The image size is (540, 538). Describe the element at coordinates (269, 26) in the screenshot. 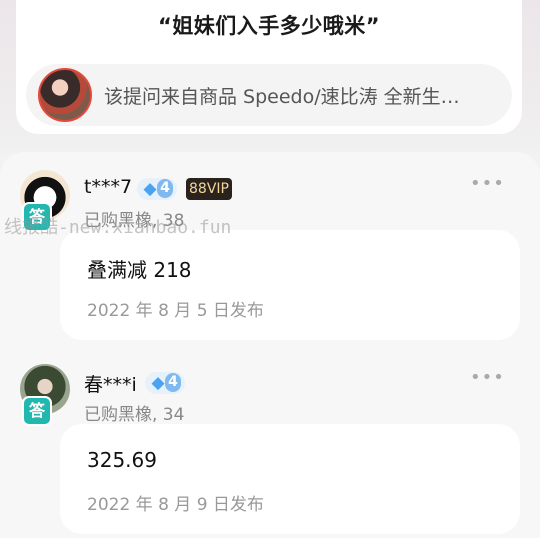

I see `question-title: “姐妹们入手多少哦米”` at that location.